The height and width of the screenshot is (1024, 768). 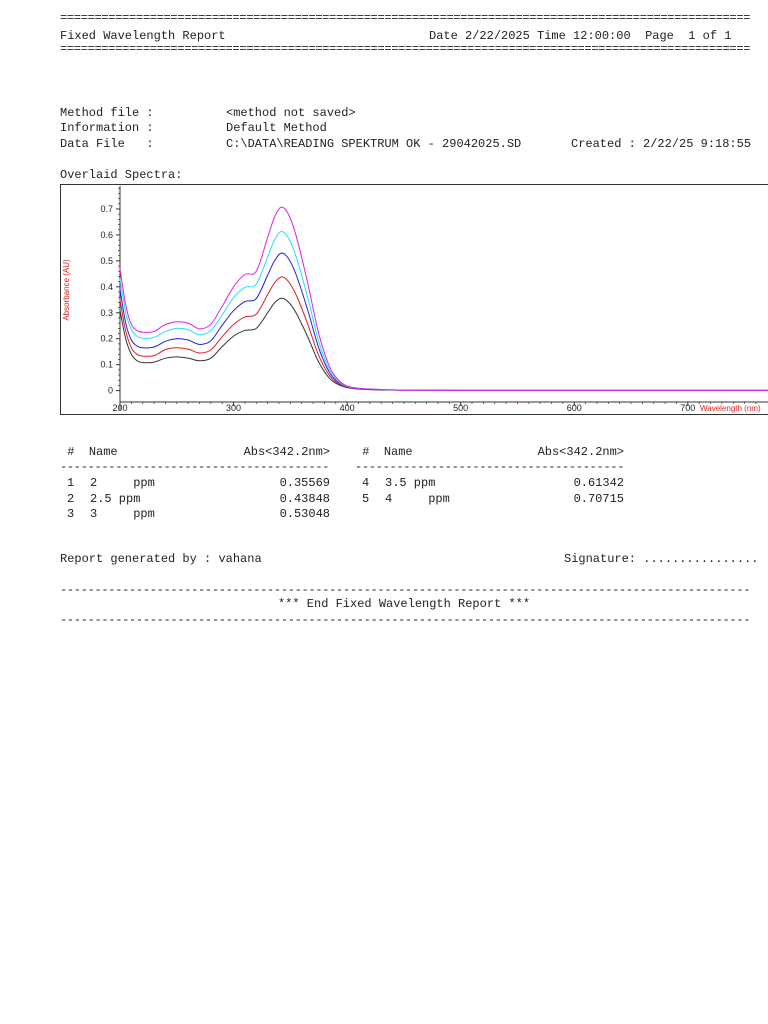 I want to click on report-by-value: vahana, so click(x=240, y=559).